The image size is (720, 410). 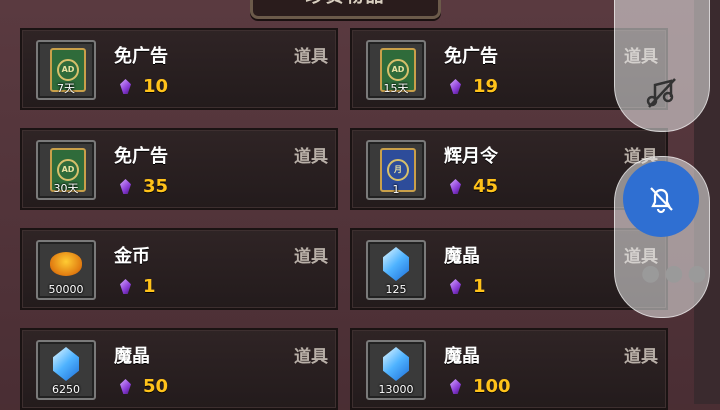 I want to click on music-toggle-button, so click(x=661, y=93).